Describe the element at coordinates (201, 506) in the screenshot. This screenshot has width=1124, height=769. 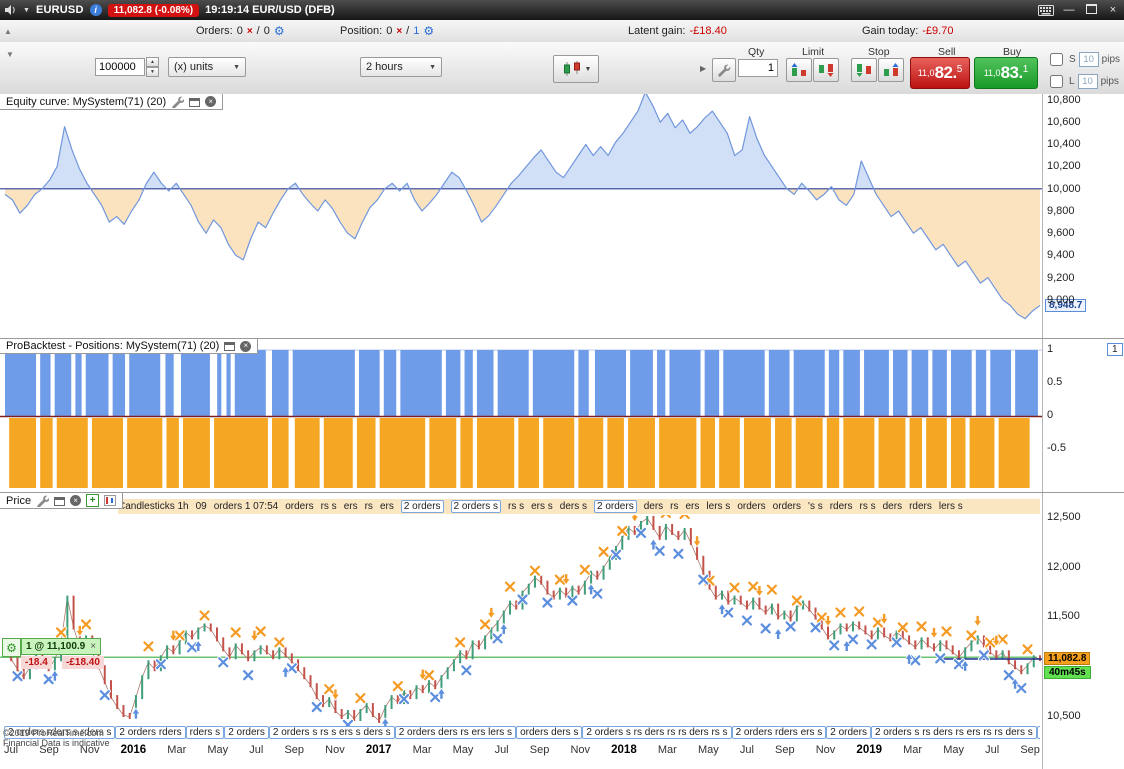
I see `order-label: 09` at that location.